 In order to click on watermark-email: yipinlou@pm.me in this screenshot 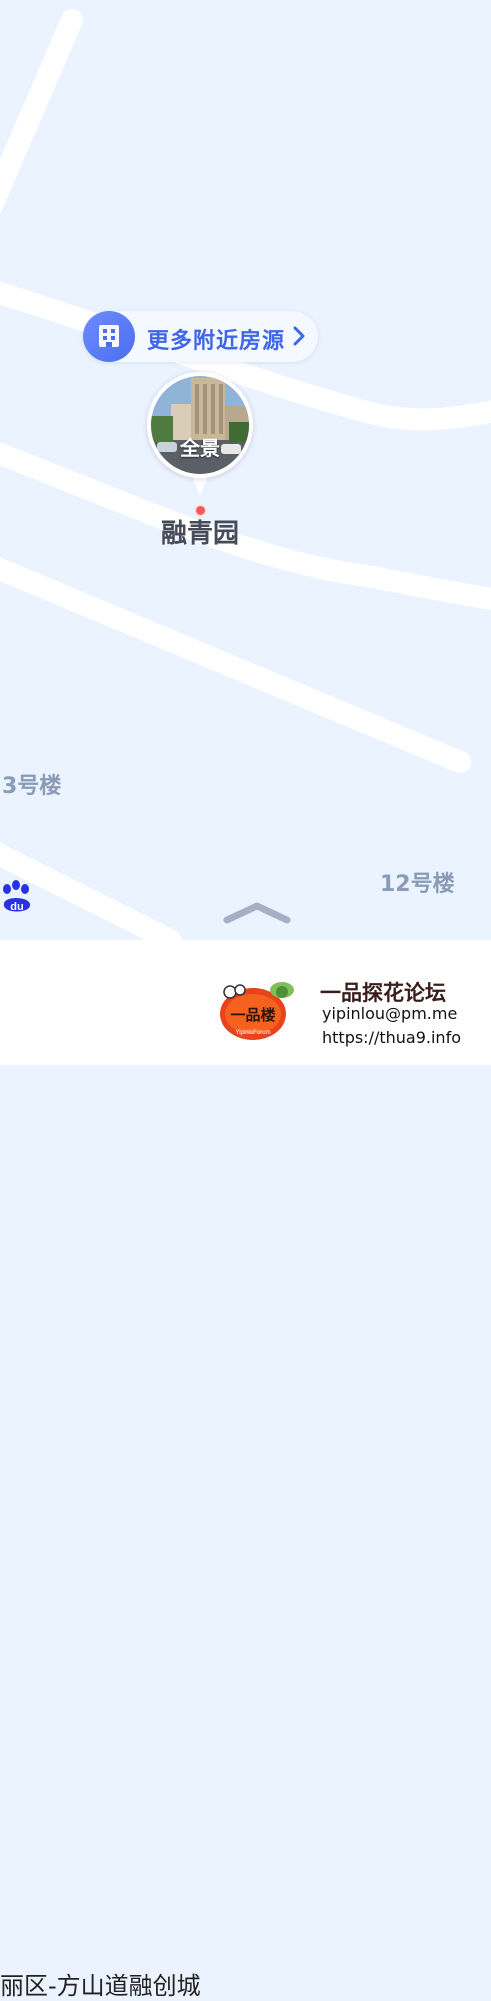, I will do `click(390, 1013)`.